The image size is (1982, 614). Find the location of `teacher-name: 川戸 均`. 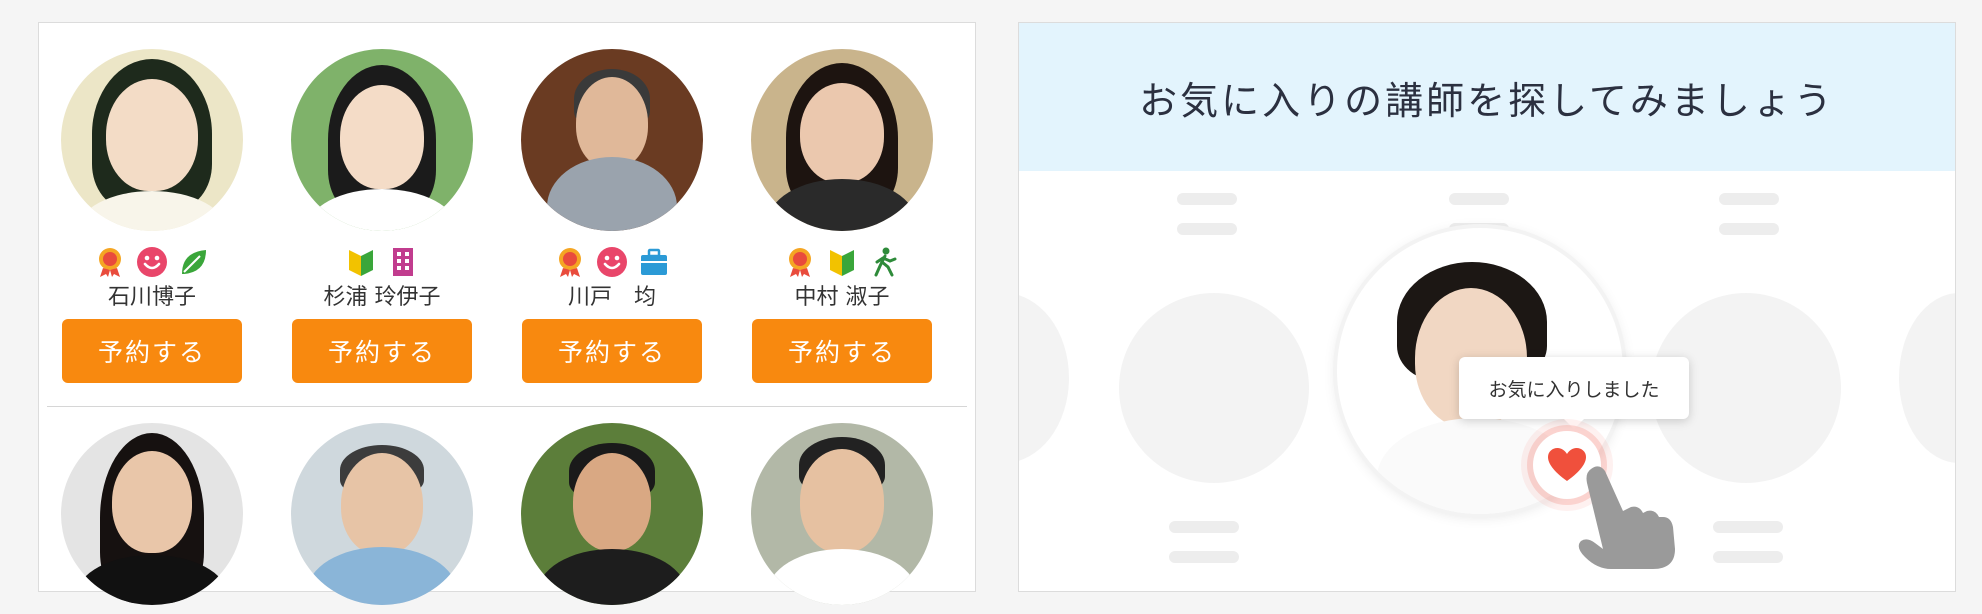

teacher-name: 川戸 均 is located at coordinates (611, 297).